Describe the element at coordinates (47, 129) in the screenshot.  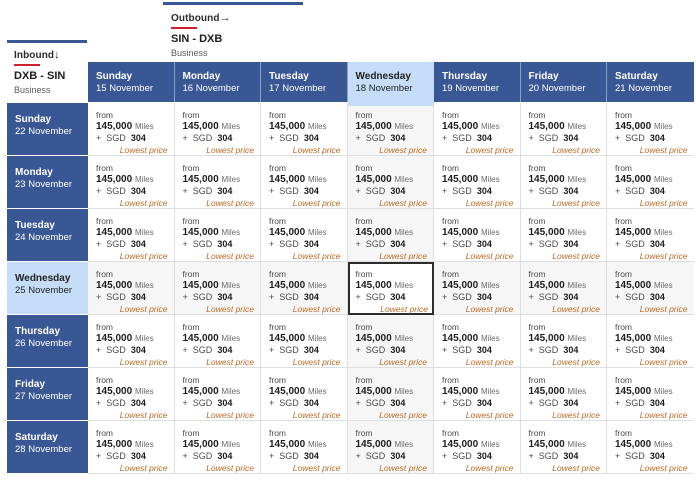
I see `inbound-date-header-sunday: Sunday 22 November` at that location.